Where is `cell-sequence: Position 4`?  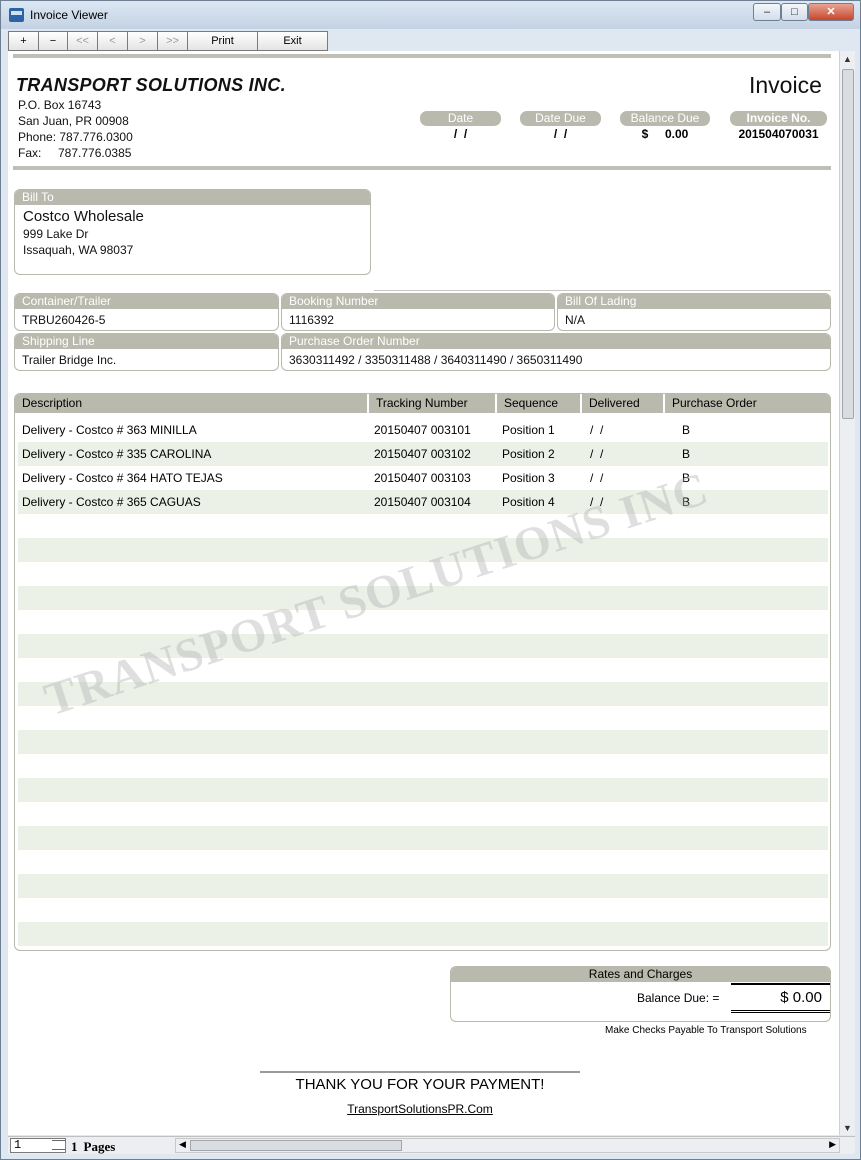 cell-sequence: Position 4 is located at coordinates (528, 502).